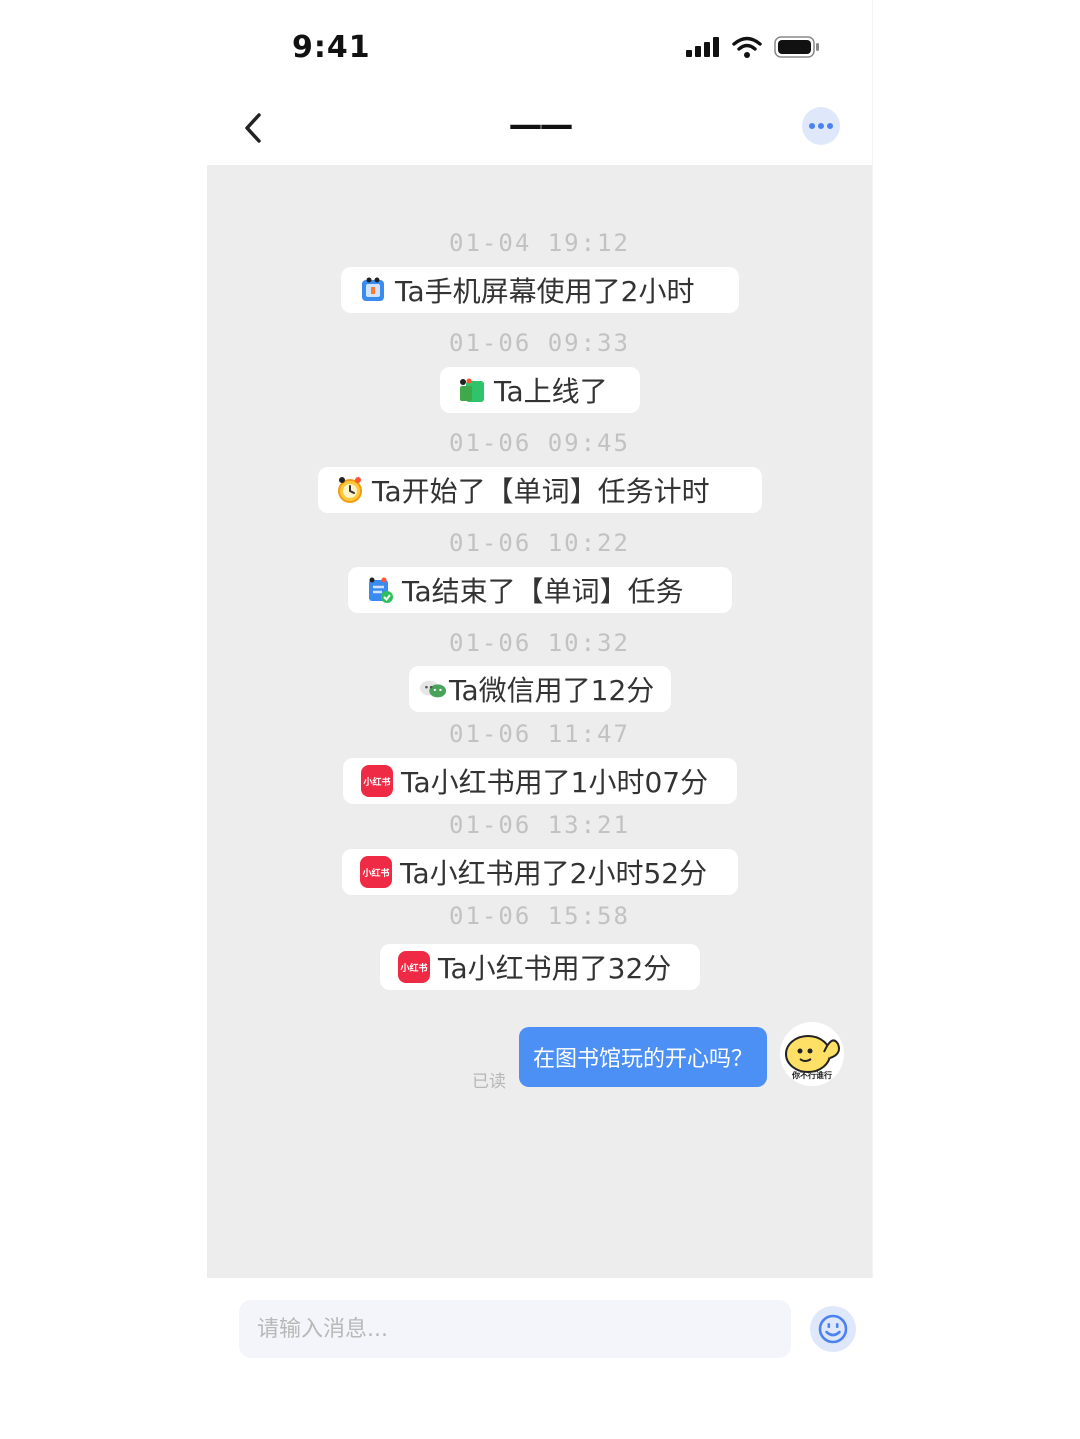 The image size is (1080, 1439). Describe the element at coordinates (539, 343) in the screenshot. I see `event-timestamp: 01-06 09:33` at that location.